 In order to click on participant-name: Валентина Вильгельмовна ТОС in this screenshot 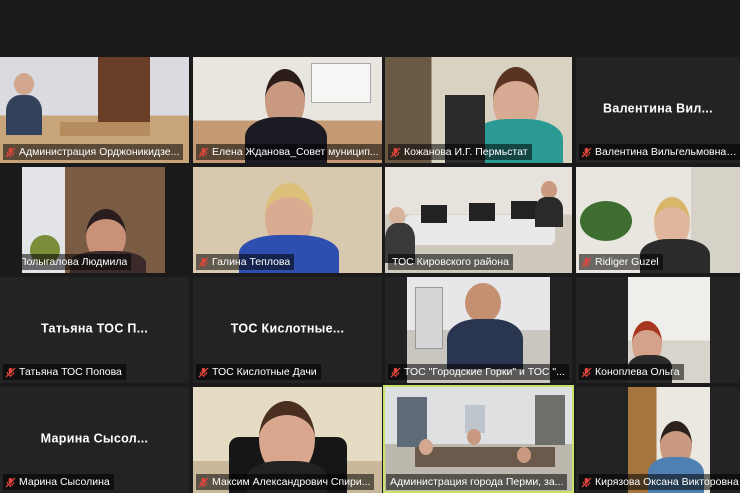, I will do `click(667, 152)`.